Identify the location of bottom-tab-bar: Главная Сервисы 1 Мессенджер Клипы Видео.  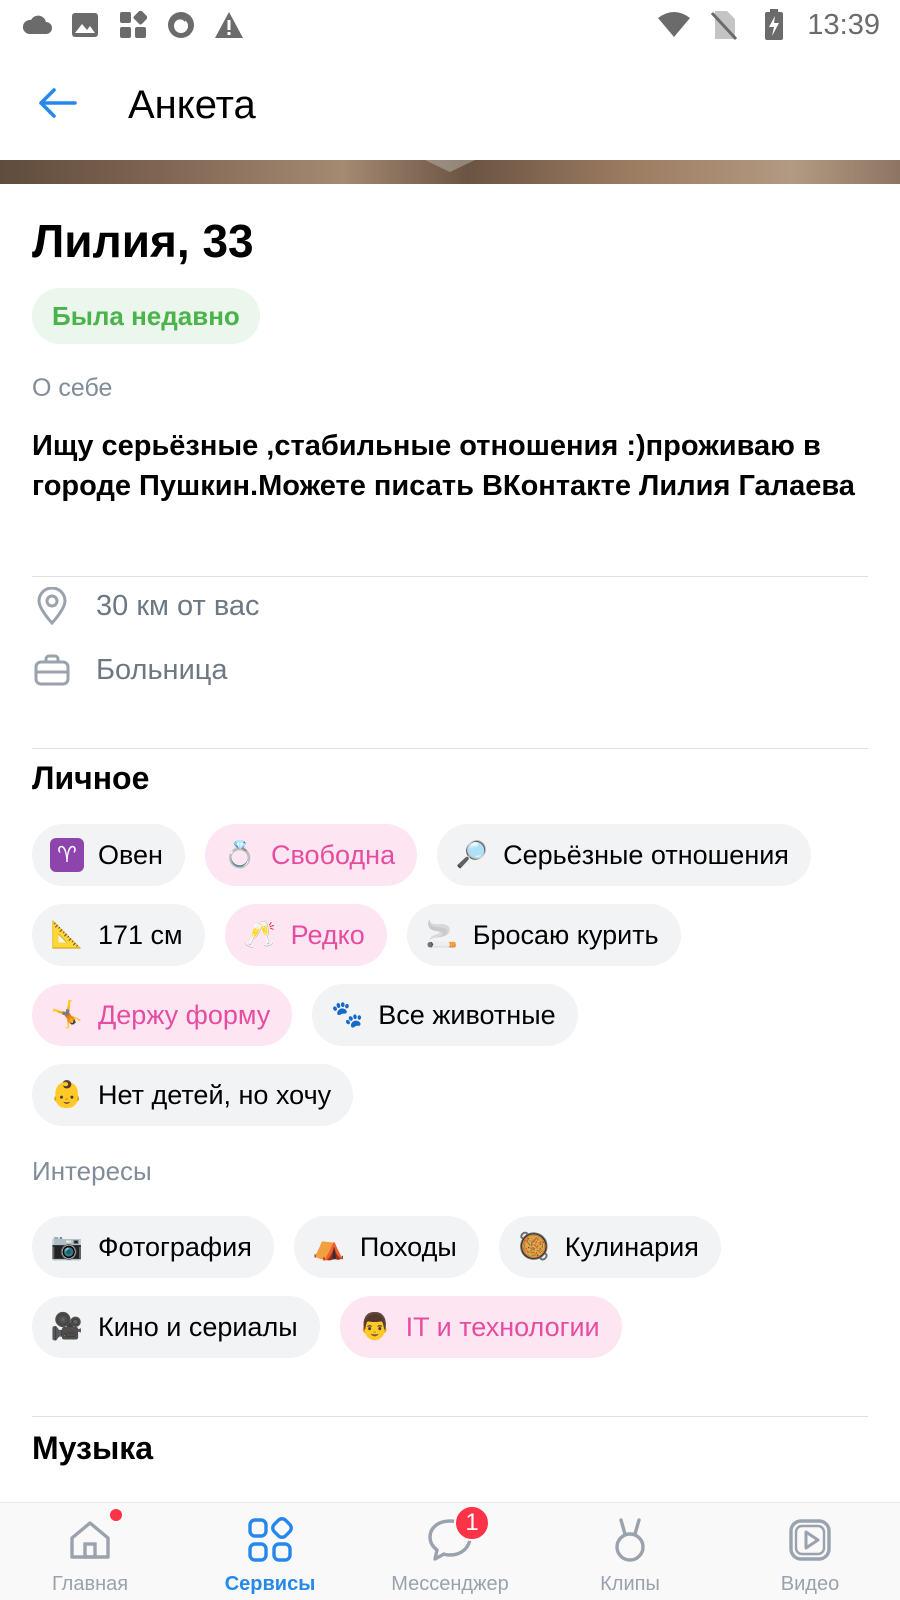
(450, 1551).